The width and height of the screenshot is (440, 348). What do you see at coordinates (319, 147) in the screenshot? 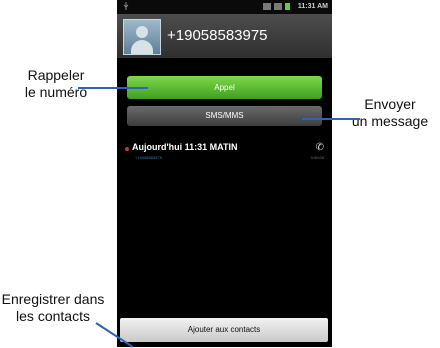
I see `phone-icon: ✆` at bounding box center [319, 147].